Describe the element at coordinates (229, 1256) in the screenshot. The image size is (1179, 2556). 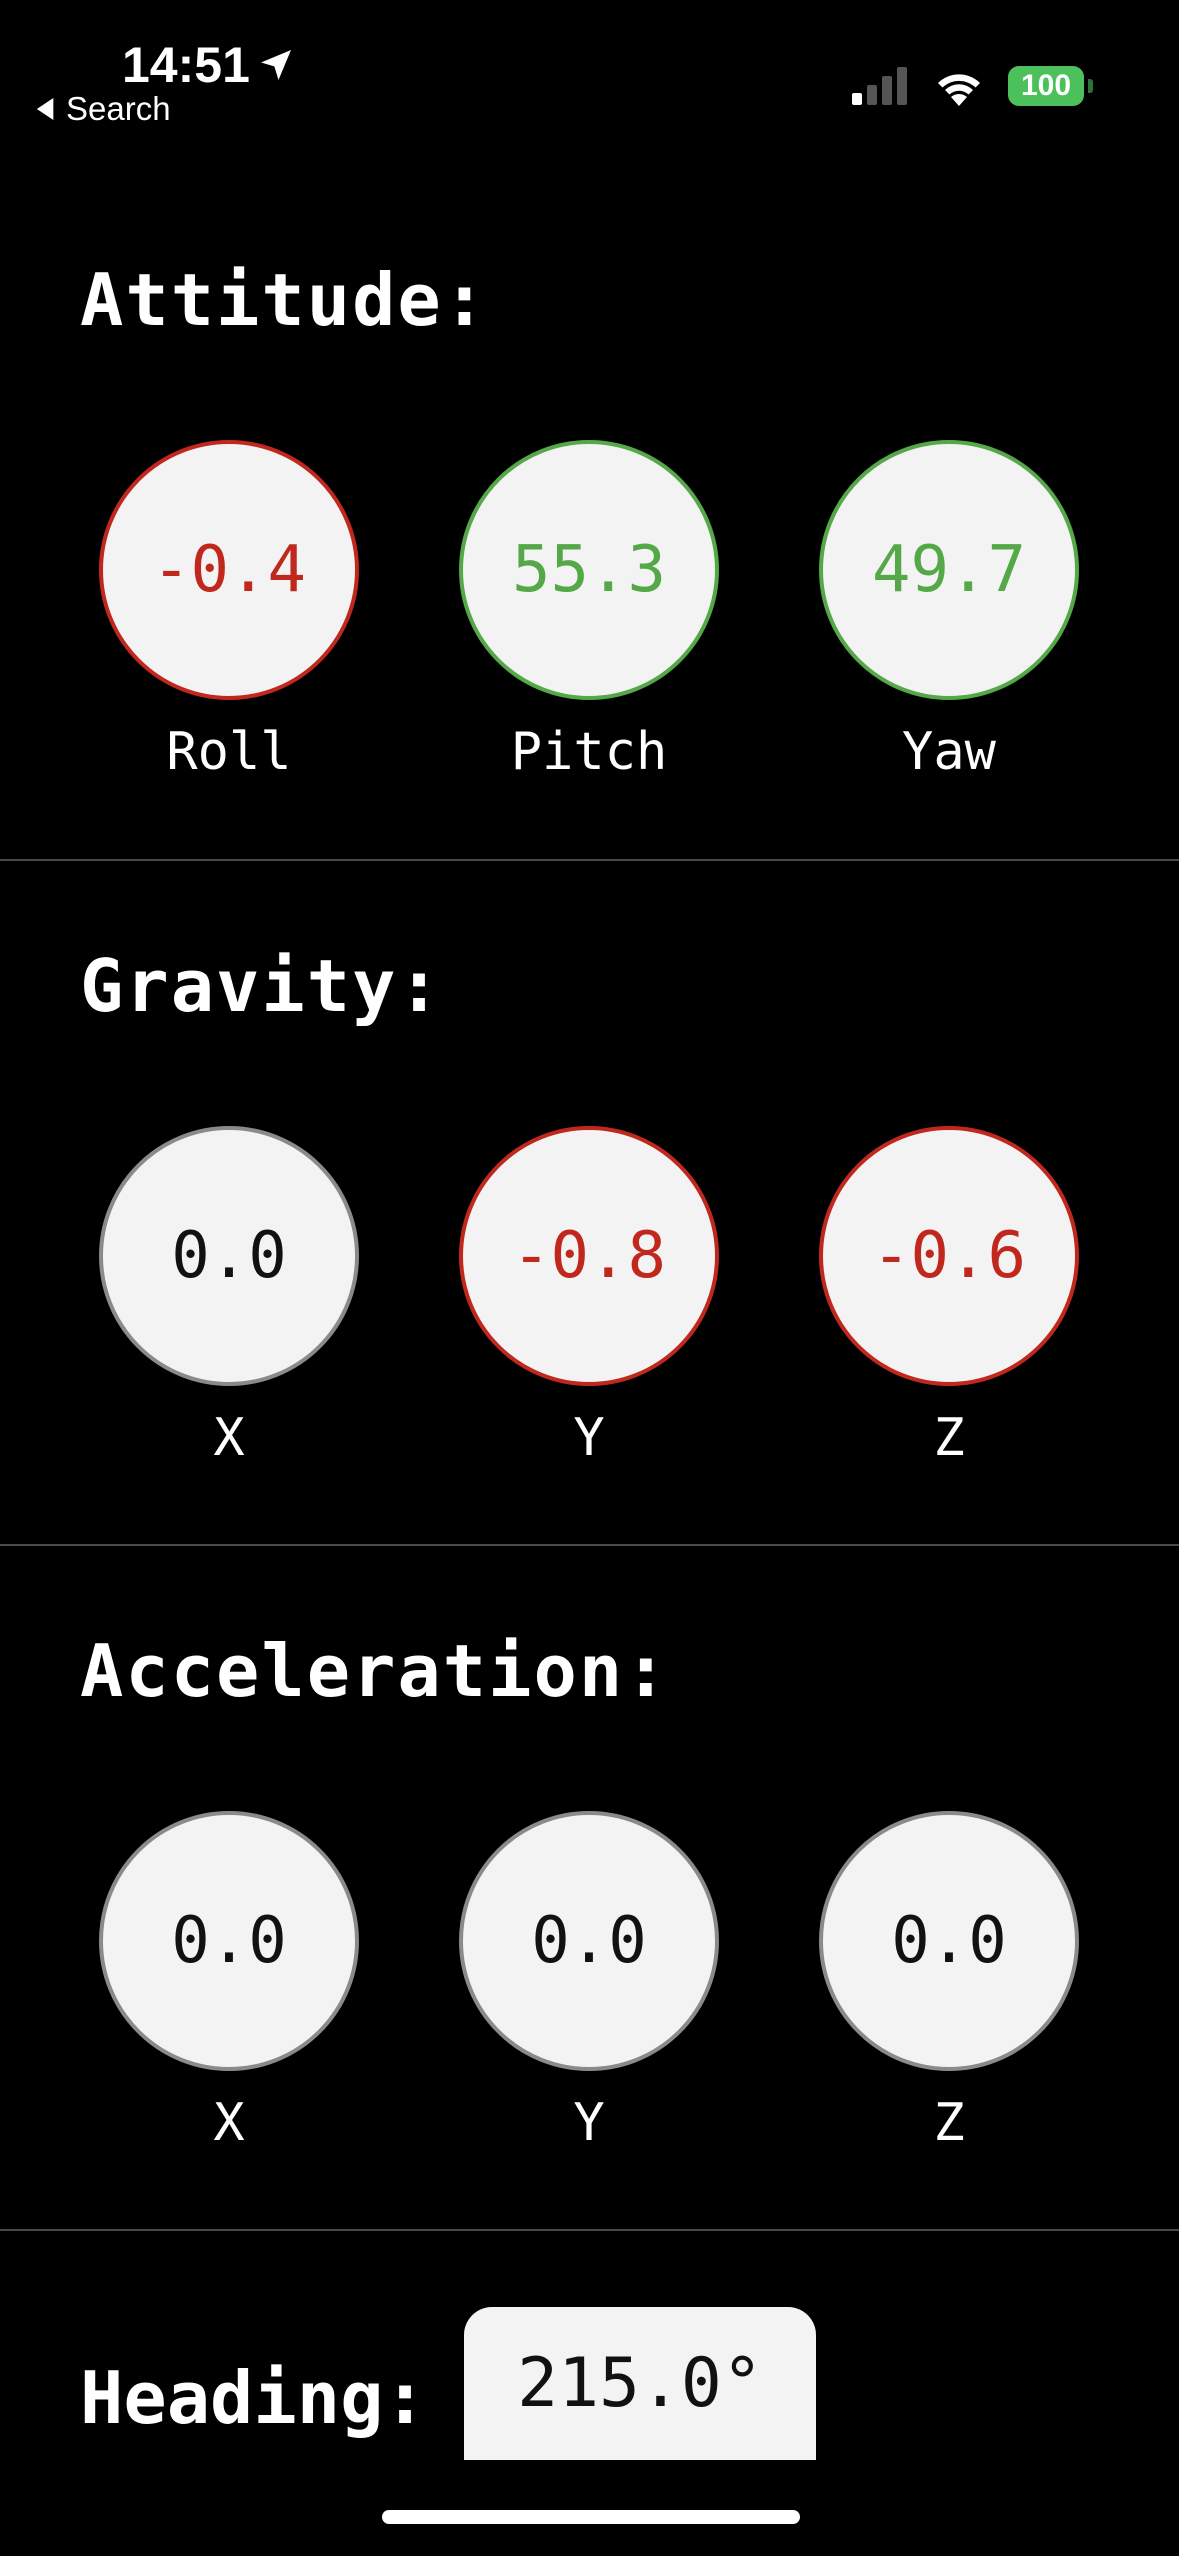
I see `gravity-x-value: 0.0` at that location.